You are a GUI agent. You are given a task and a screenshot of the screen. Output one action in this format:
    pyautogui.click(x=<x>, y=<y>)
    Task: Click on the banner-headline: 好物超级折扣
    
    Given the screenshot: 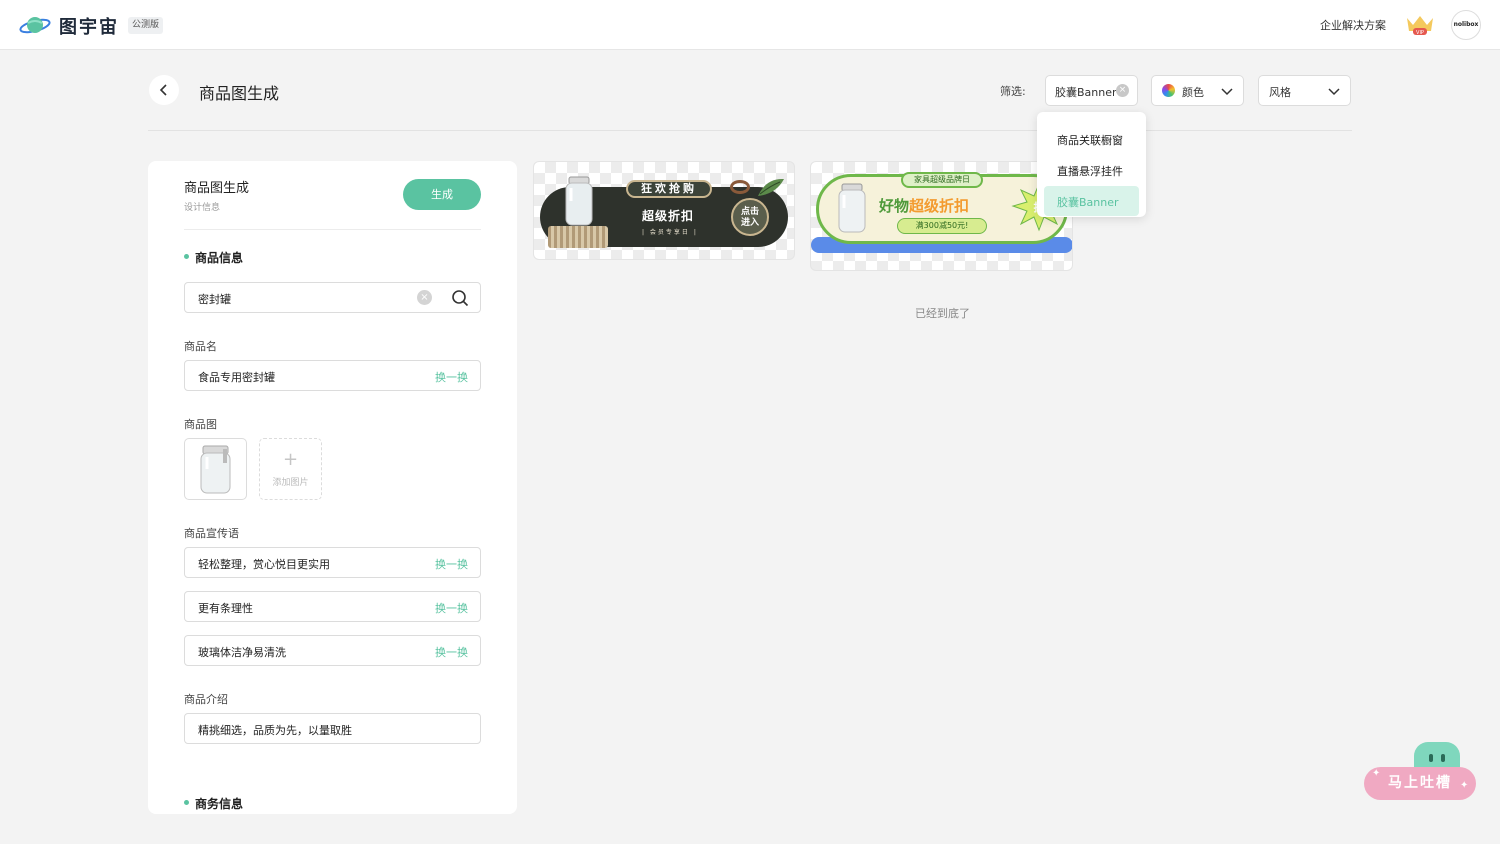 What is the action you would take?
    pyautogui.click(x=924, y=206)
    